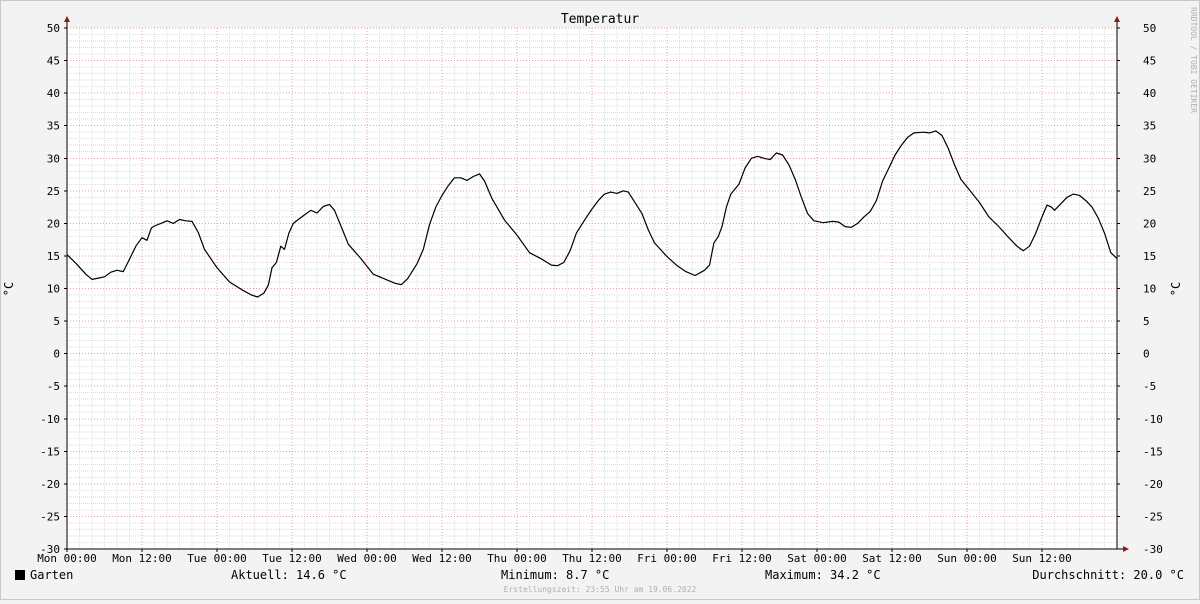 The width and height of the screenshot is (1200, 604). What do you see at coordinates (1176, 289) in the screenshot?
I see `y-axis-label-right: °C` at bounding box center [1176, 289].